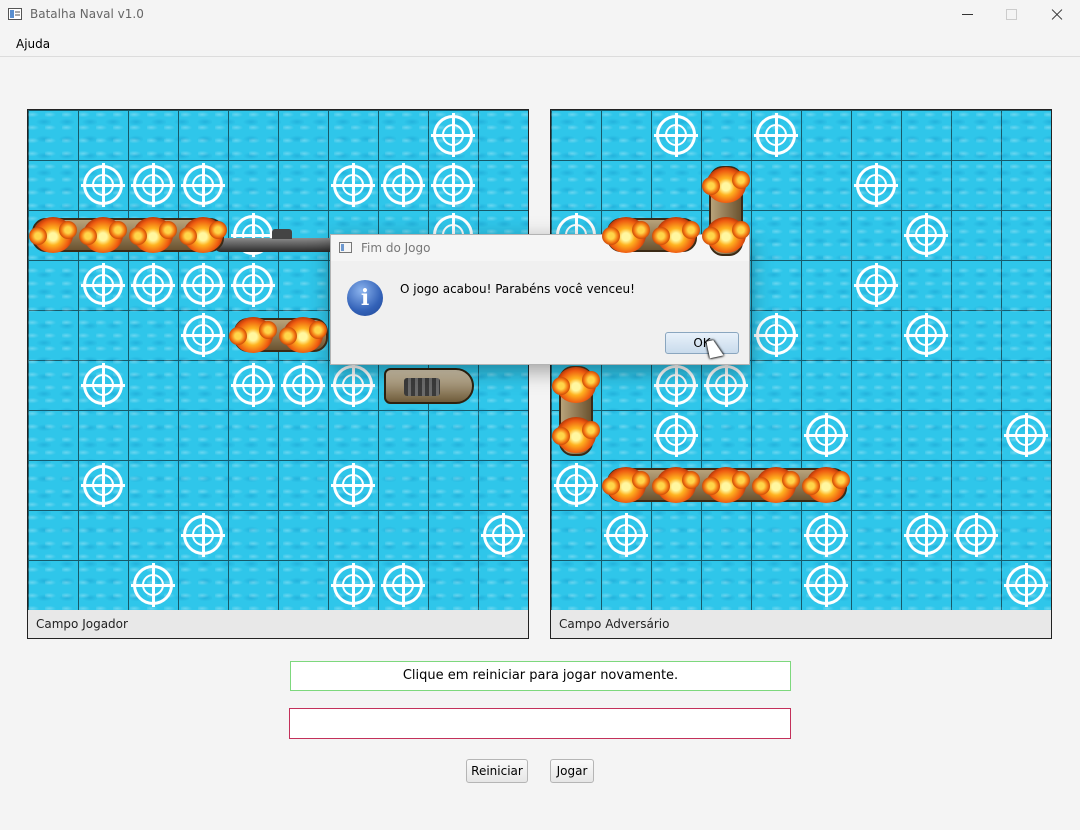  I want to click on restart-button: Reiniciar, so click(497, 771).